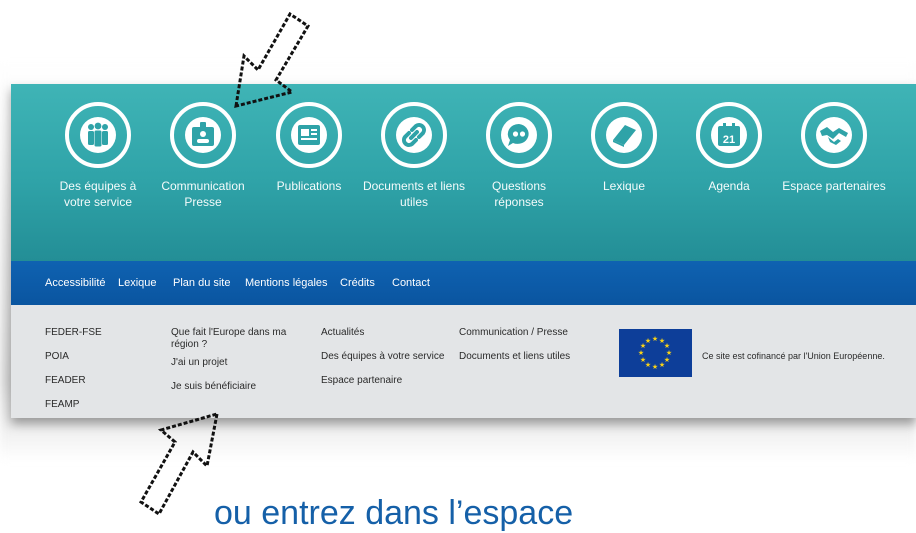 The height and width of the screenshot is (533, 916). Describe the element at coordinates (729, 186) in the screenshot. I see `nav-label: Agenda` at that location.